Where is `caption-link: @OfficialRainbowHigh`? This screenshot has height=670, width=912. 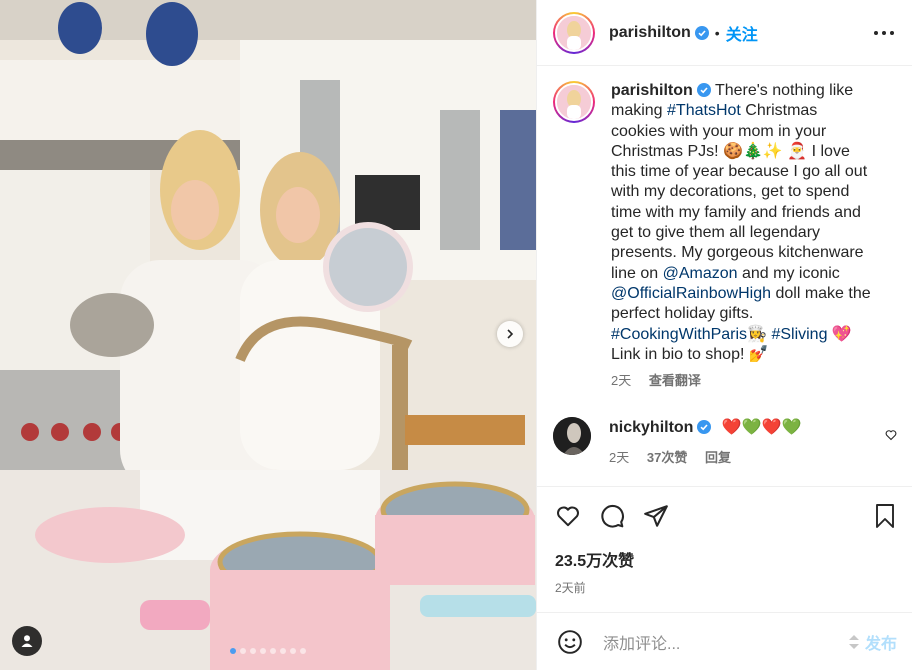
caption-link: @OfficialRainbowHigh is located at coordinates (691, 293).